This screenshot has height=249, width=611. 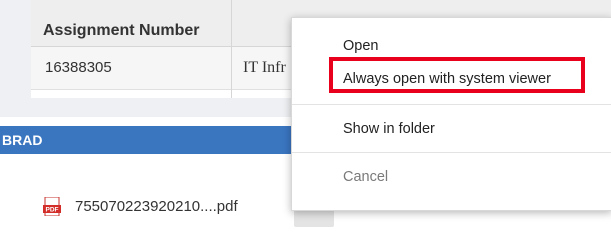 What do you see at coordinates (447, 79) in the screenshot?
I see `menu-item-label: Always open with system viewer` at bounding box center [447, 79].